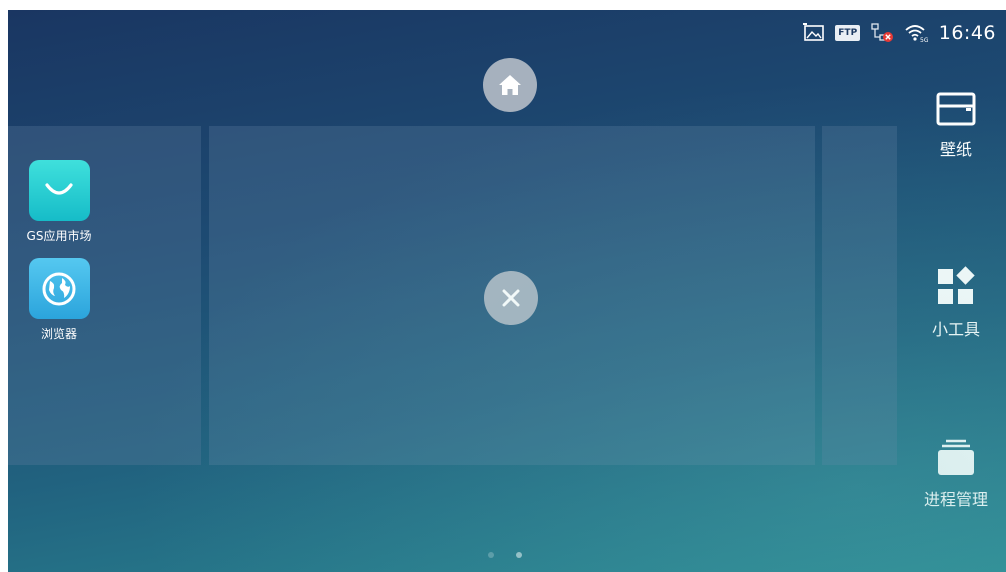 This screenshot has width=1006, height=572. Describe the element at coordinates (59, 288) in the screenshot. I see `globe-icon` at that location.